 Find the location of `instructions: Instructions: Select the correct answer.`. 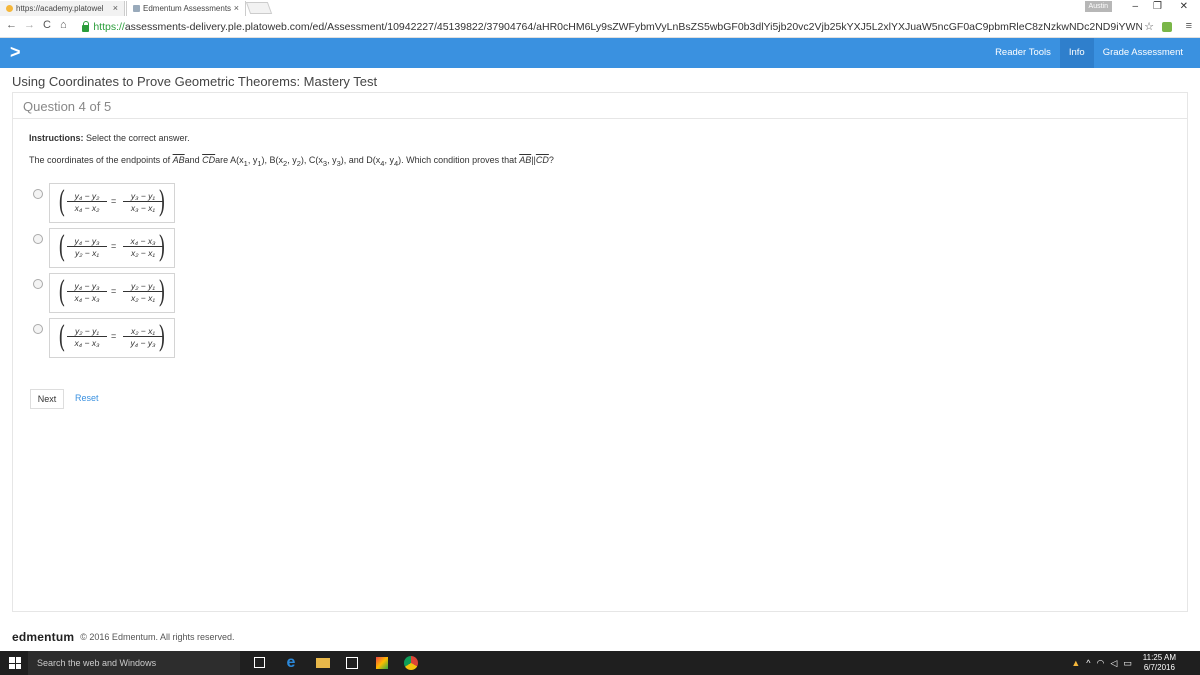

instructions: Instructions: Select the correct answer. is located at coordinates (109, 138).